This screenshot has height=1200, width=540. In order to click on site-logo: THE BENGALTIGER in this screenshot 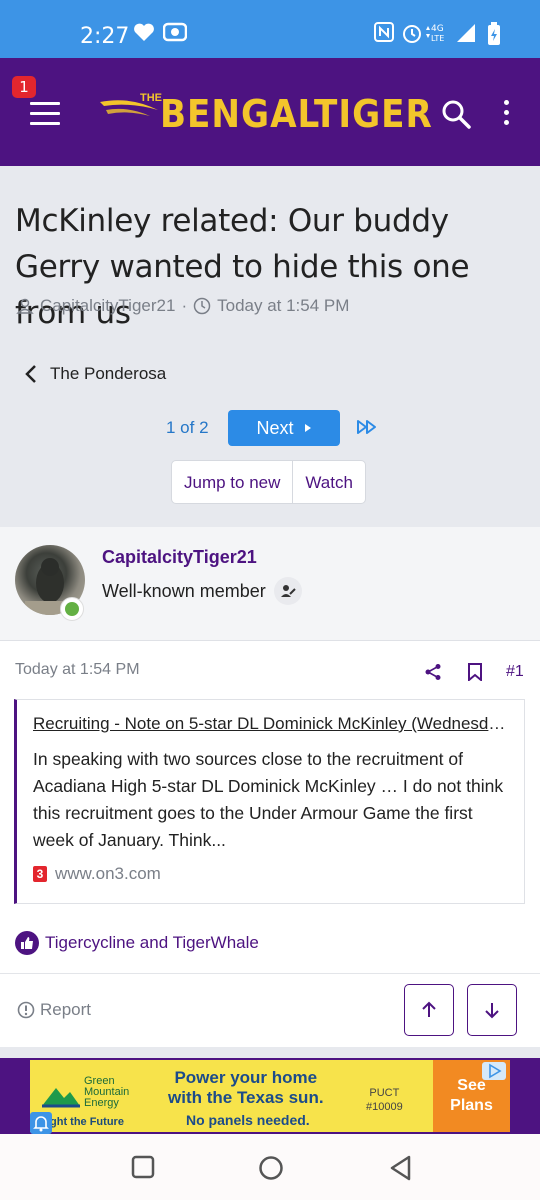, I will do `click(266, 112)`.